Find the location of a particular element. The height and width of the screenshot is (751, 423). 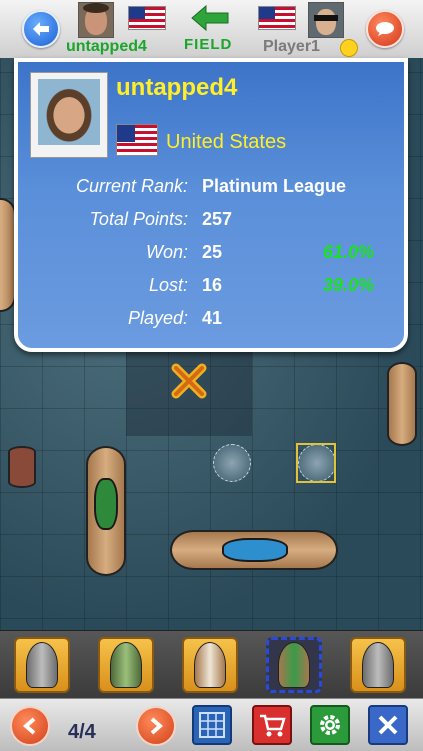

smiley-icon is located at coordinates (349, 48).